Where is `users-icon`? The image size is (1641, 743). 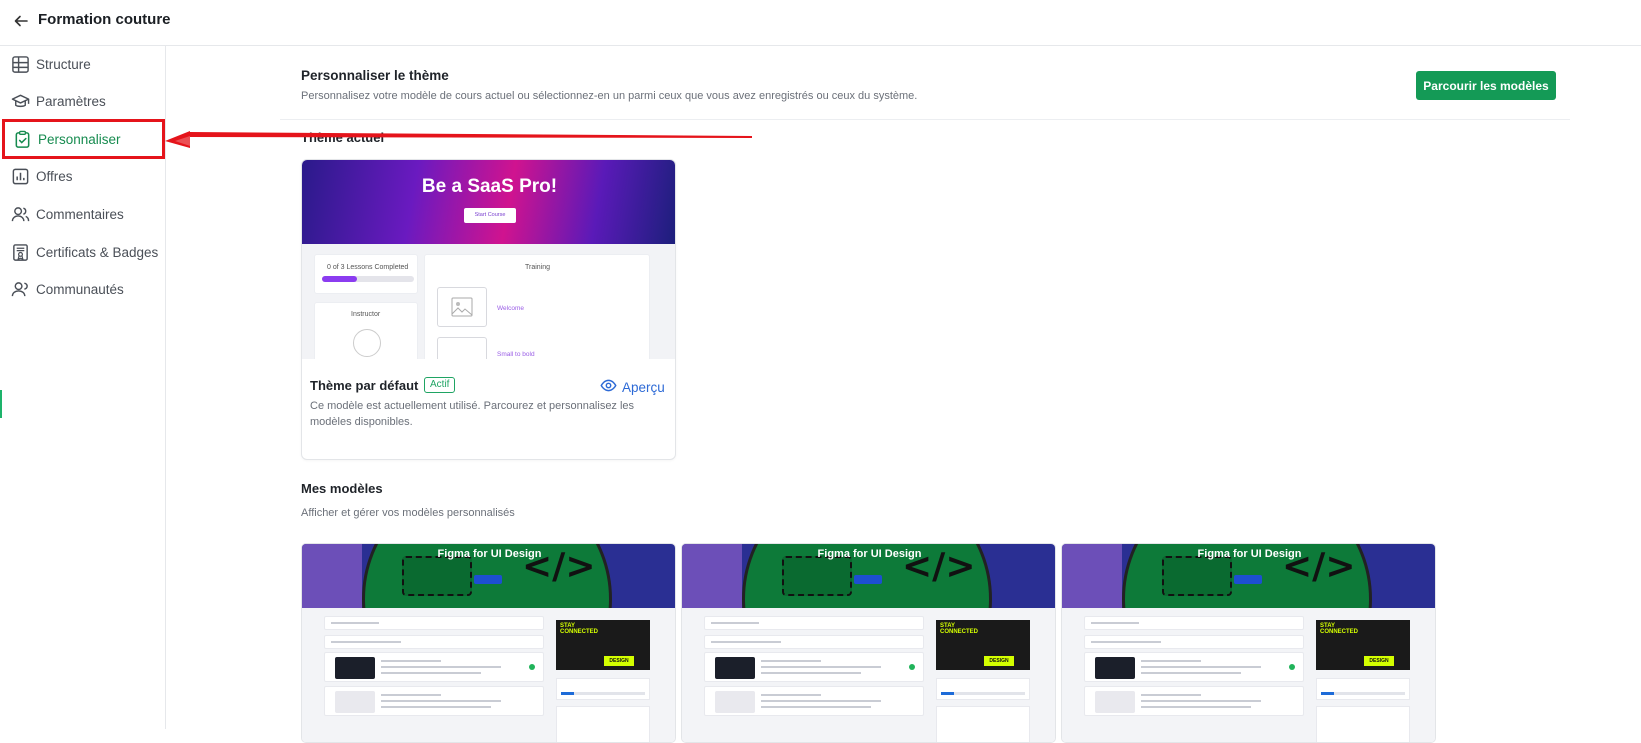
users-icon is located at coordinates (20, 214).